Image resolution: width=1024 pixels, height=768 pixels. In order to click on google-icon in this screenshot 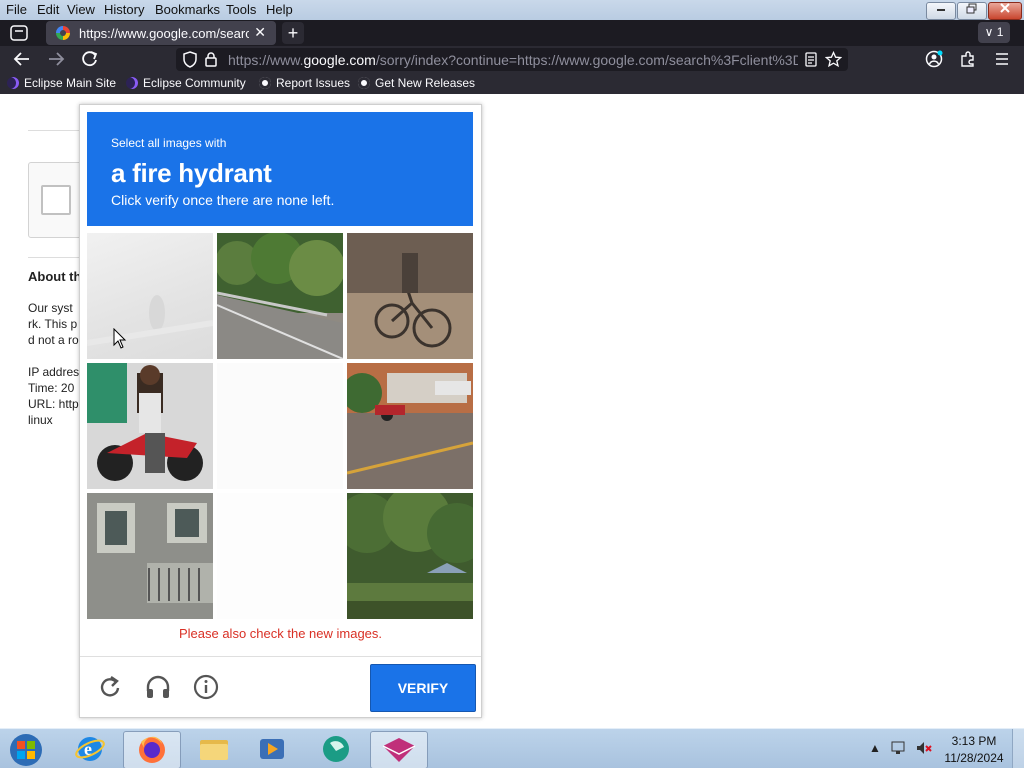, I will do `click(63, 33)`.